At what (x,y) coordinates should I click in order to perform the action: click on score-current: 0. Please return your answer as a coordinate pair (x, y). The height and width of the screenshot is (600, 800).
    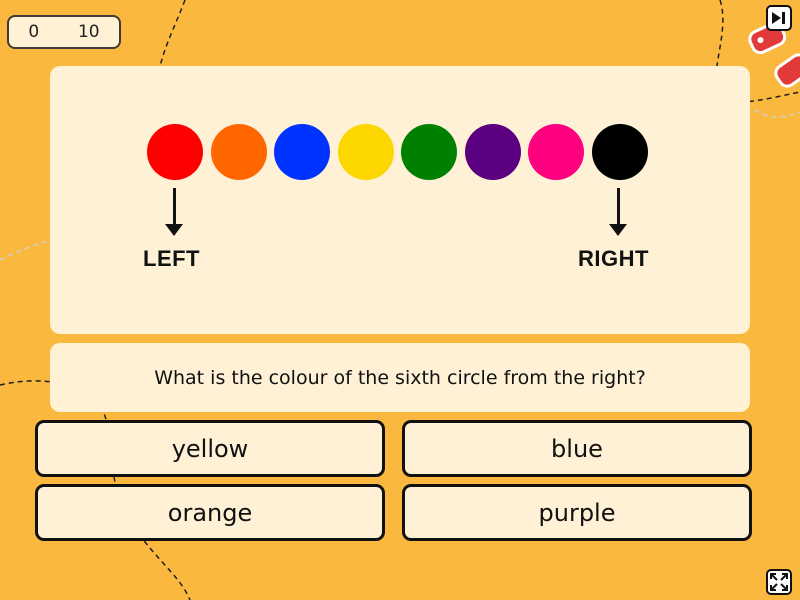
    Looking at the image, I should click on (34, 32).